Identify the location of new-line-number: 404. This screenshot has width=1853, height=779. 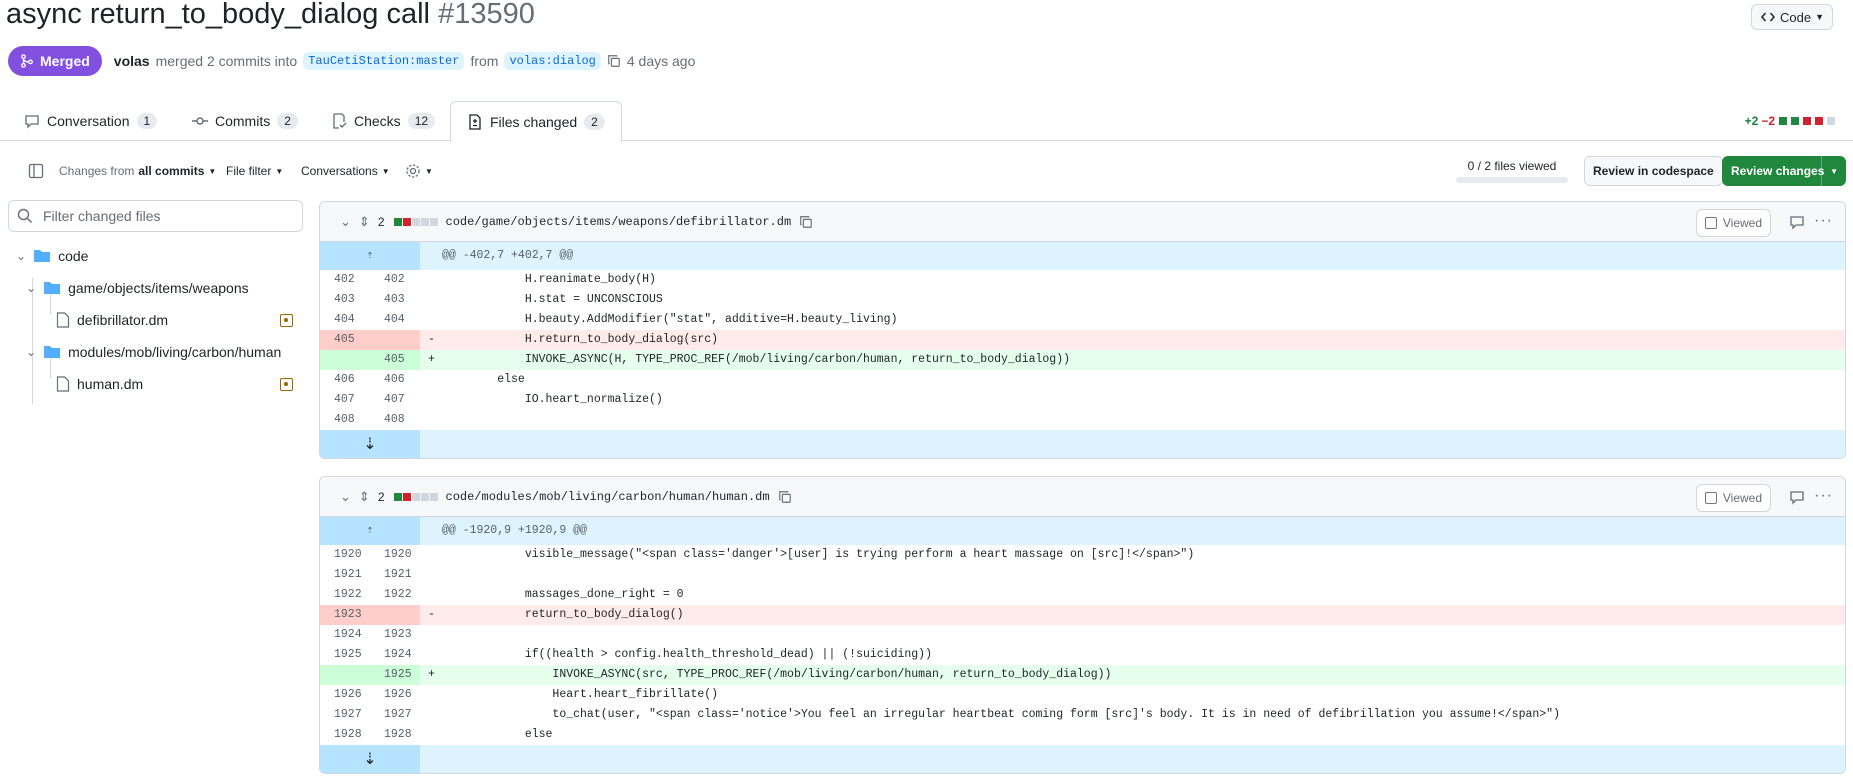
(395, 320).